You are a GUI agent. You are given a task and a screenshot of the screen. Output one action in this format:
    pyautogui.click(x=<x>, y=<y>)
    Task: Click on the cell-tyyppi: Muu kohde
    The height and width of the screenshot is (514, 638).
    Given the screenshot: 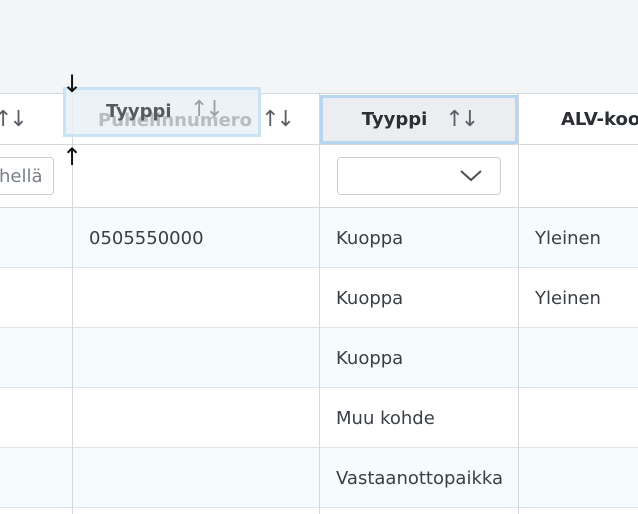 What is the action you would take?
    pyautogui.click(x=385, y=418)
    